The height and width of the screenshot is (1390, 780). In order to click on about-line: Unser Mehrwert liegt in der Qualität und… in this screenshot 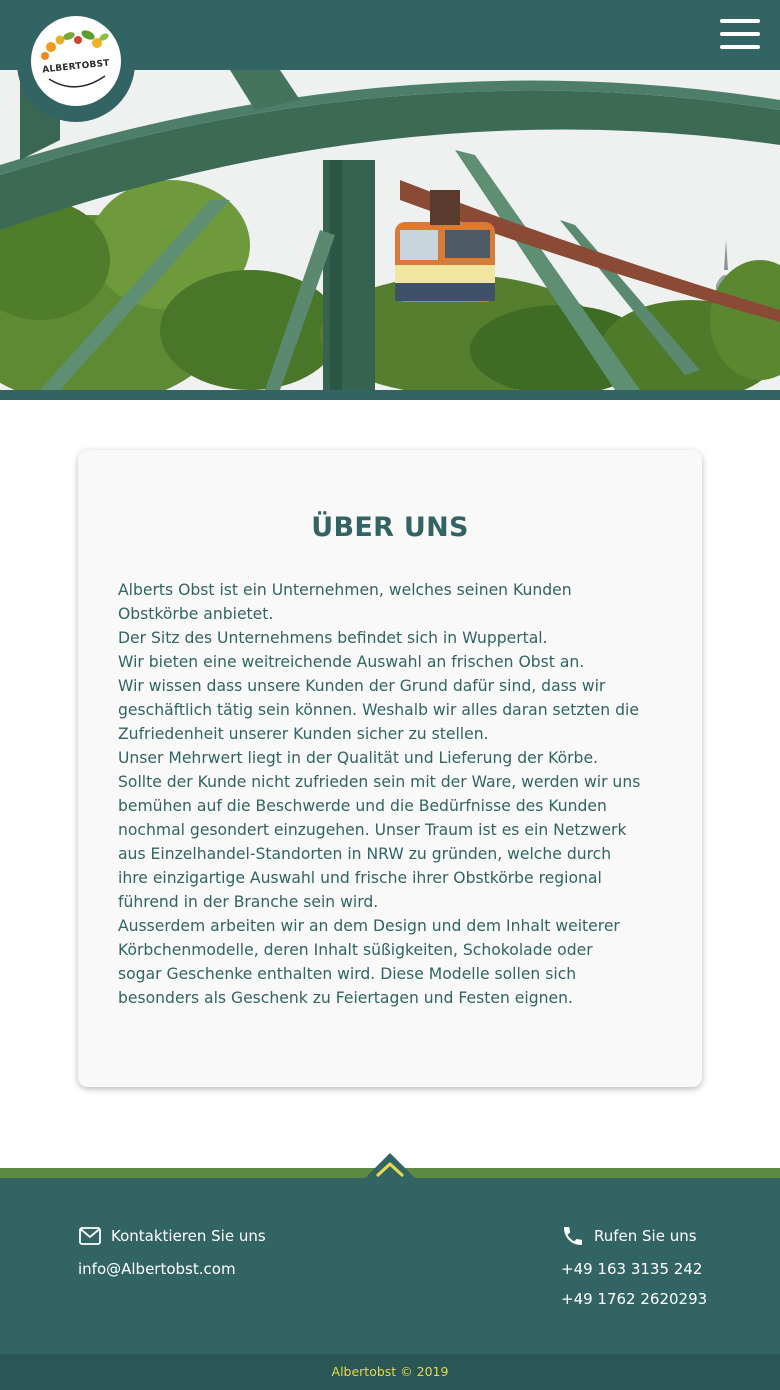, I will do `click(358, 758)`.